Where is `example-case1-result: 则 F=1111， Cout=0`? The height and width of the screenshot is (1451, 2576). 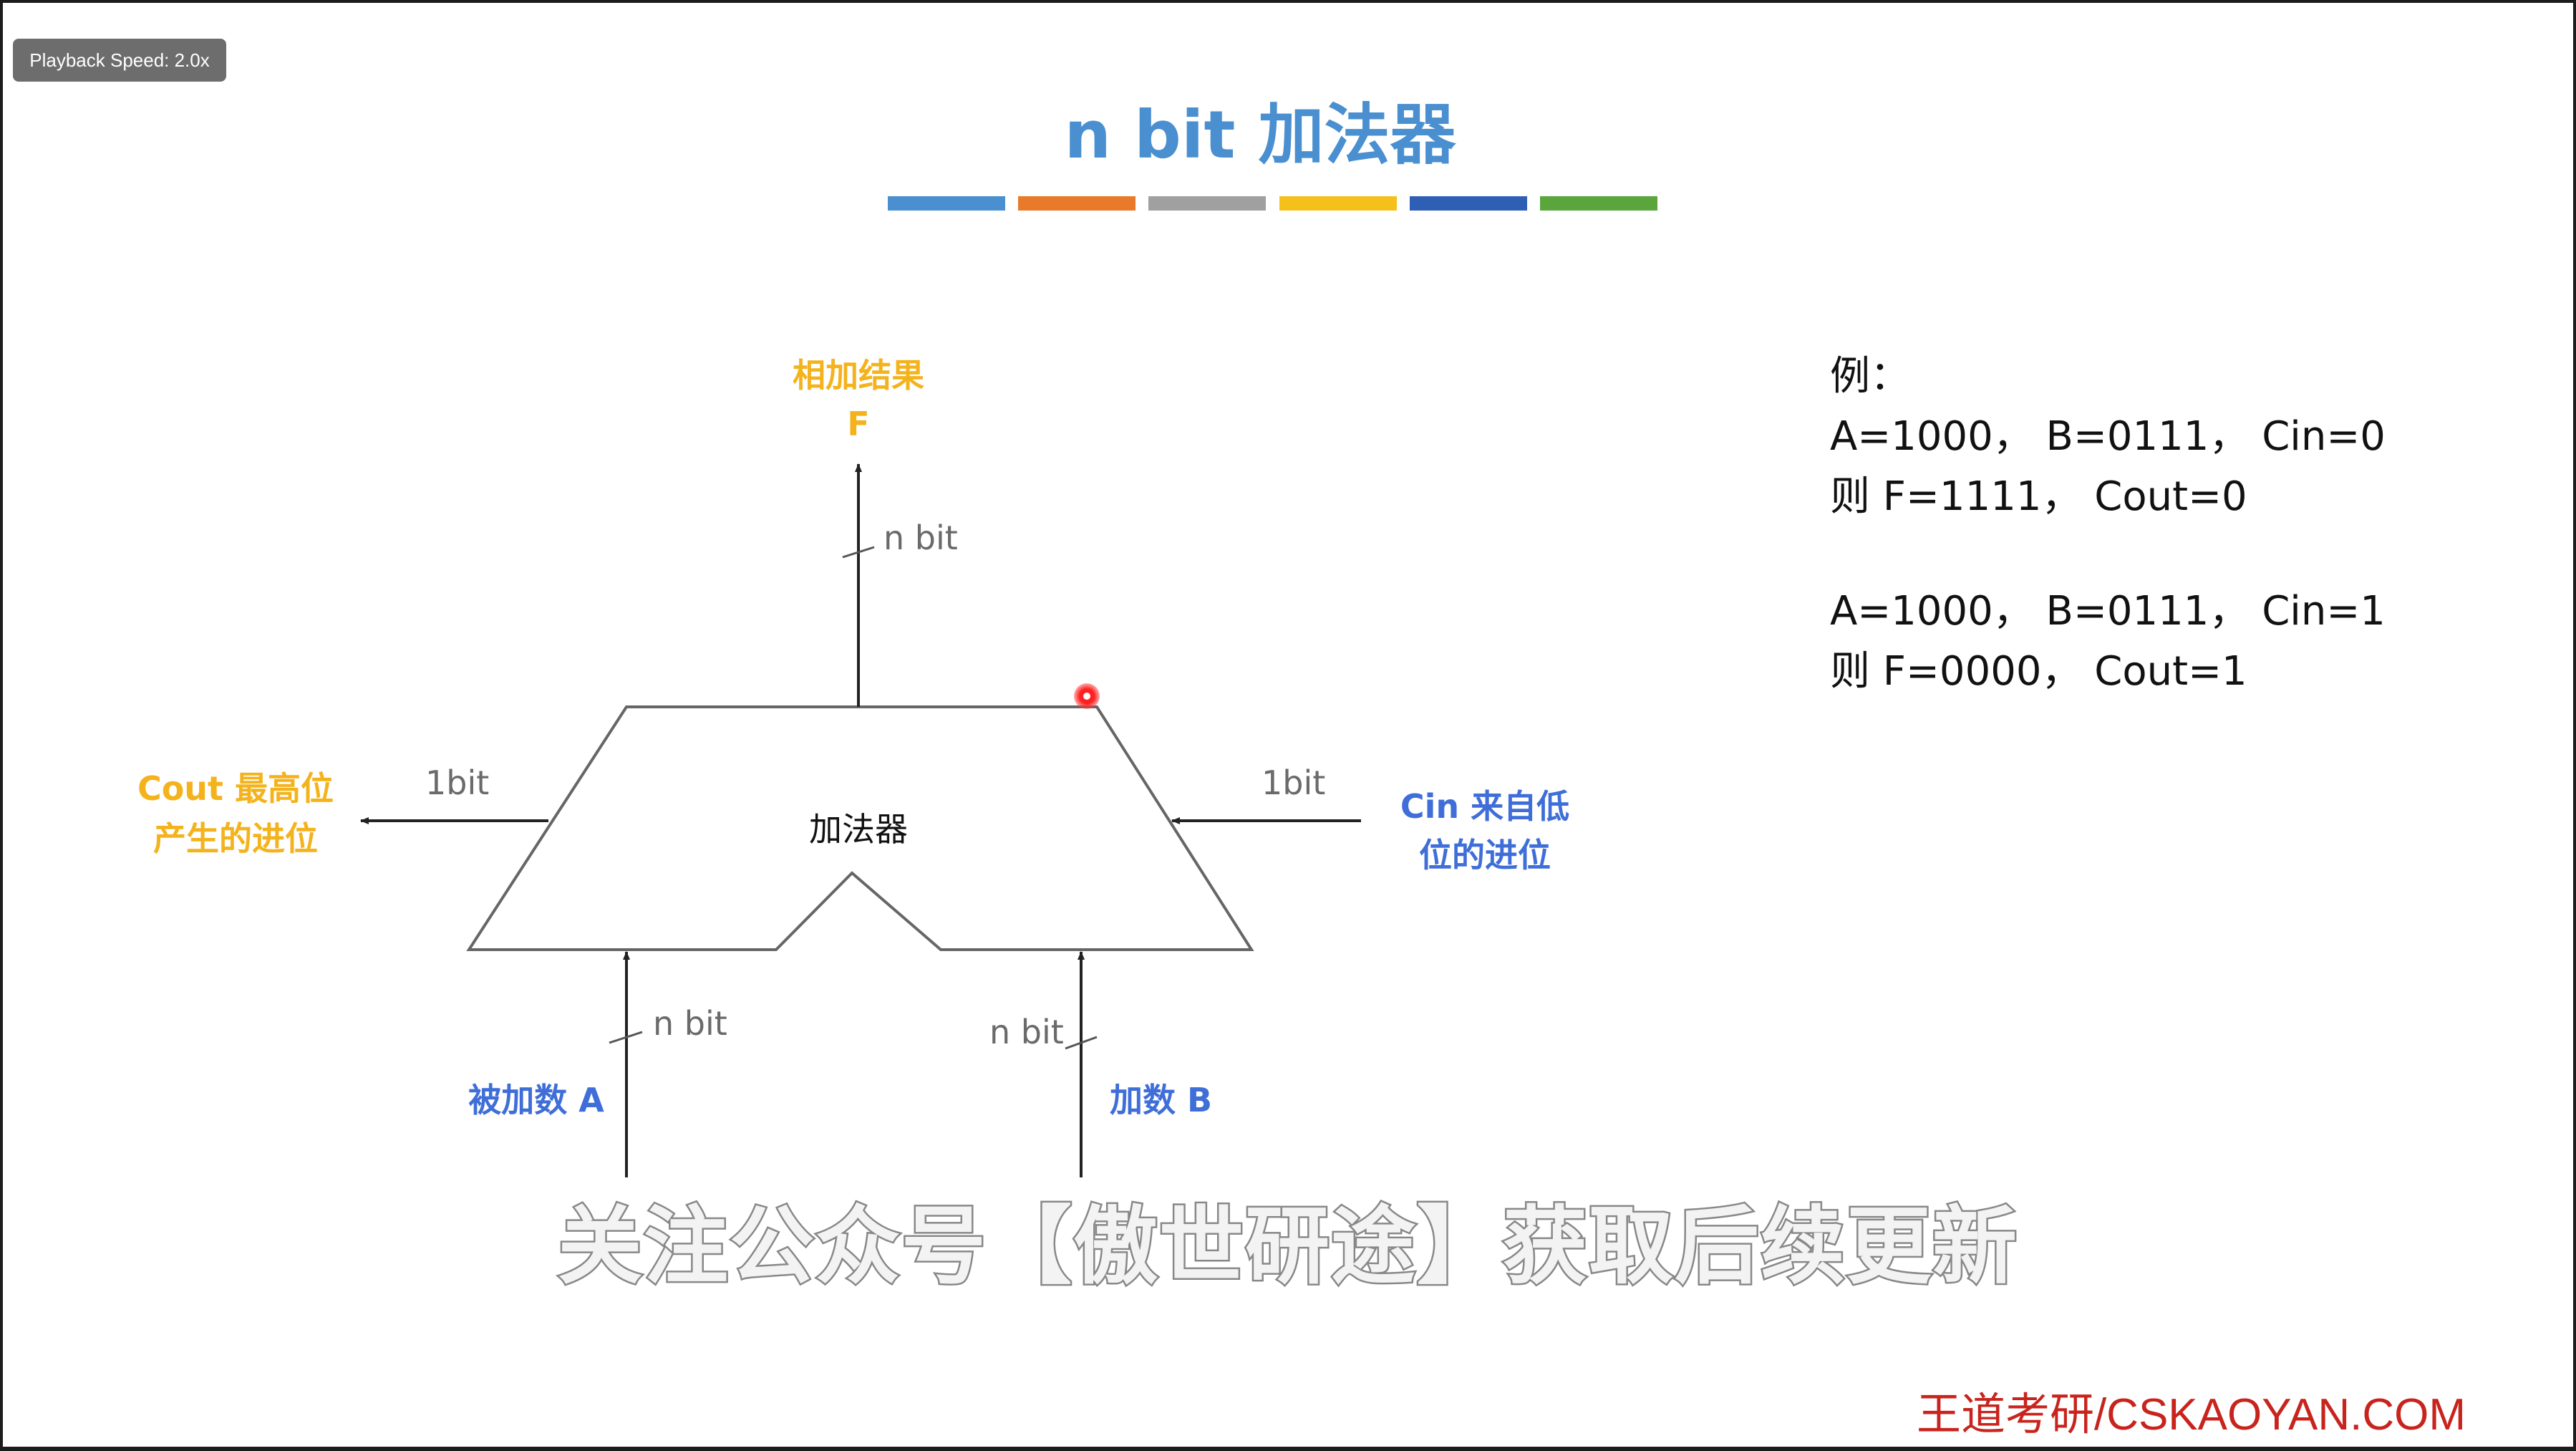
example-case1-result: 则 F=1111， Cout=0 is located at coordinates (2039, 496).